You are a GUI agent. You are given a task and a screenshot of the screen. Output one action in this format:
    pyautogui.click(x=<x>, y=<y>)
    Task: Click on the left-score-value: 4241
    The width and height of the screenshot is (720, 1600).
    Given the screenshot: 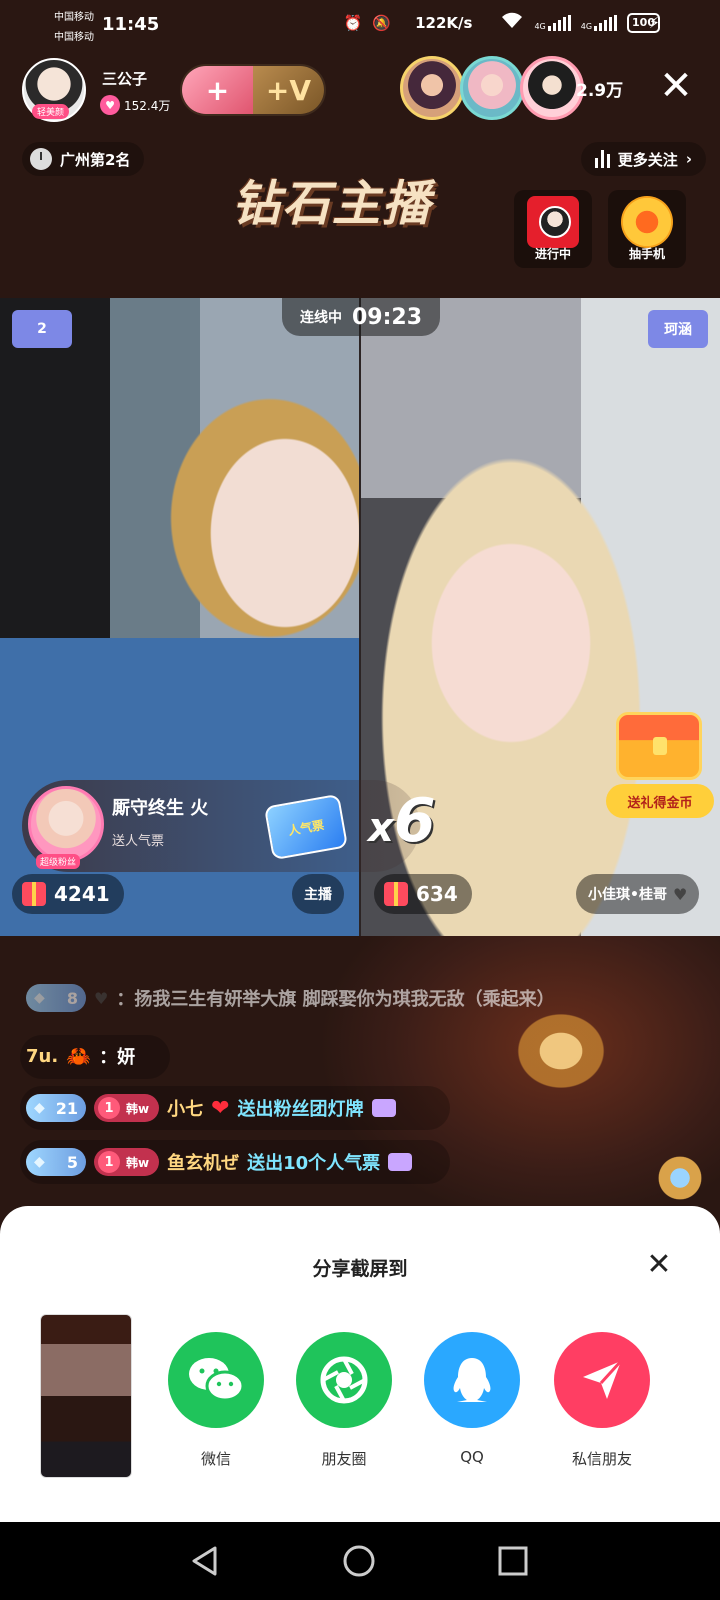 What is the action you would take?
    pyautogui.click(x=82, y=894)
    